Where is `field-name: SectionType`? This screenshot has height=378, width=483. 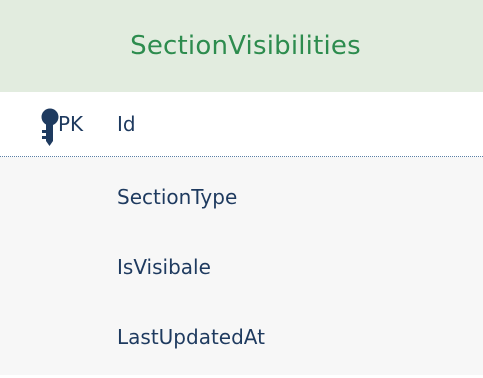 field-name: SectionType is located at coordinates (177, 197).